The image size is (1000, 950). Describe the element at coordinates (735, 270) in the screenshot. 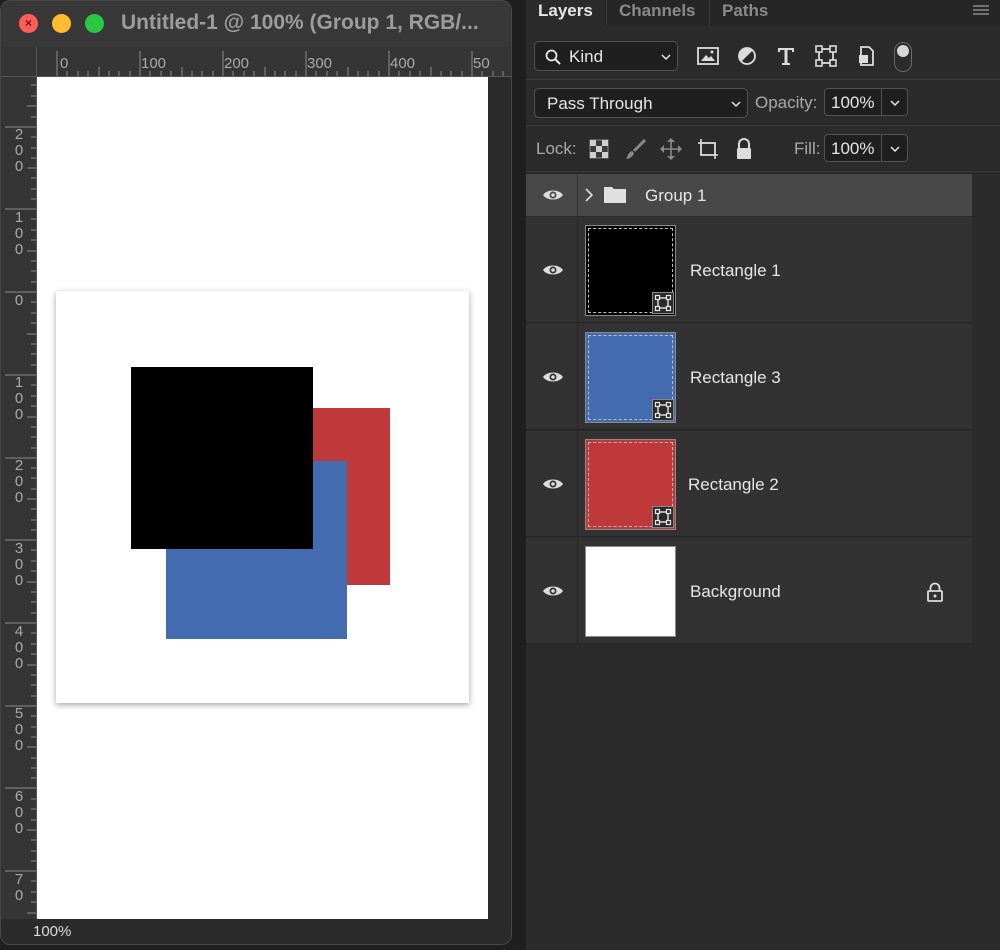

I see `layer-name: Rectangle 1` at that location.